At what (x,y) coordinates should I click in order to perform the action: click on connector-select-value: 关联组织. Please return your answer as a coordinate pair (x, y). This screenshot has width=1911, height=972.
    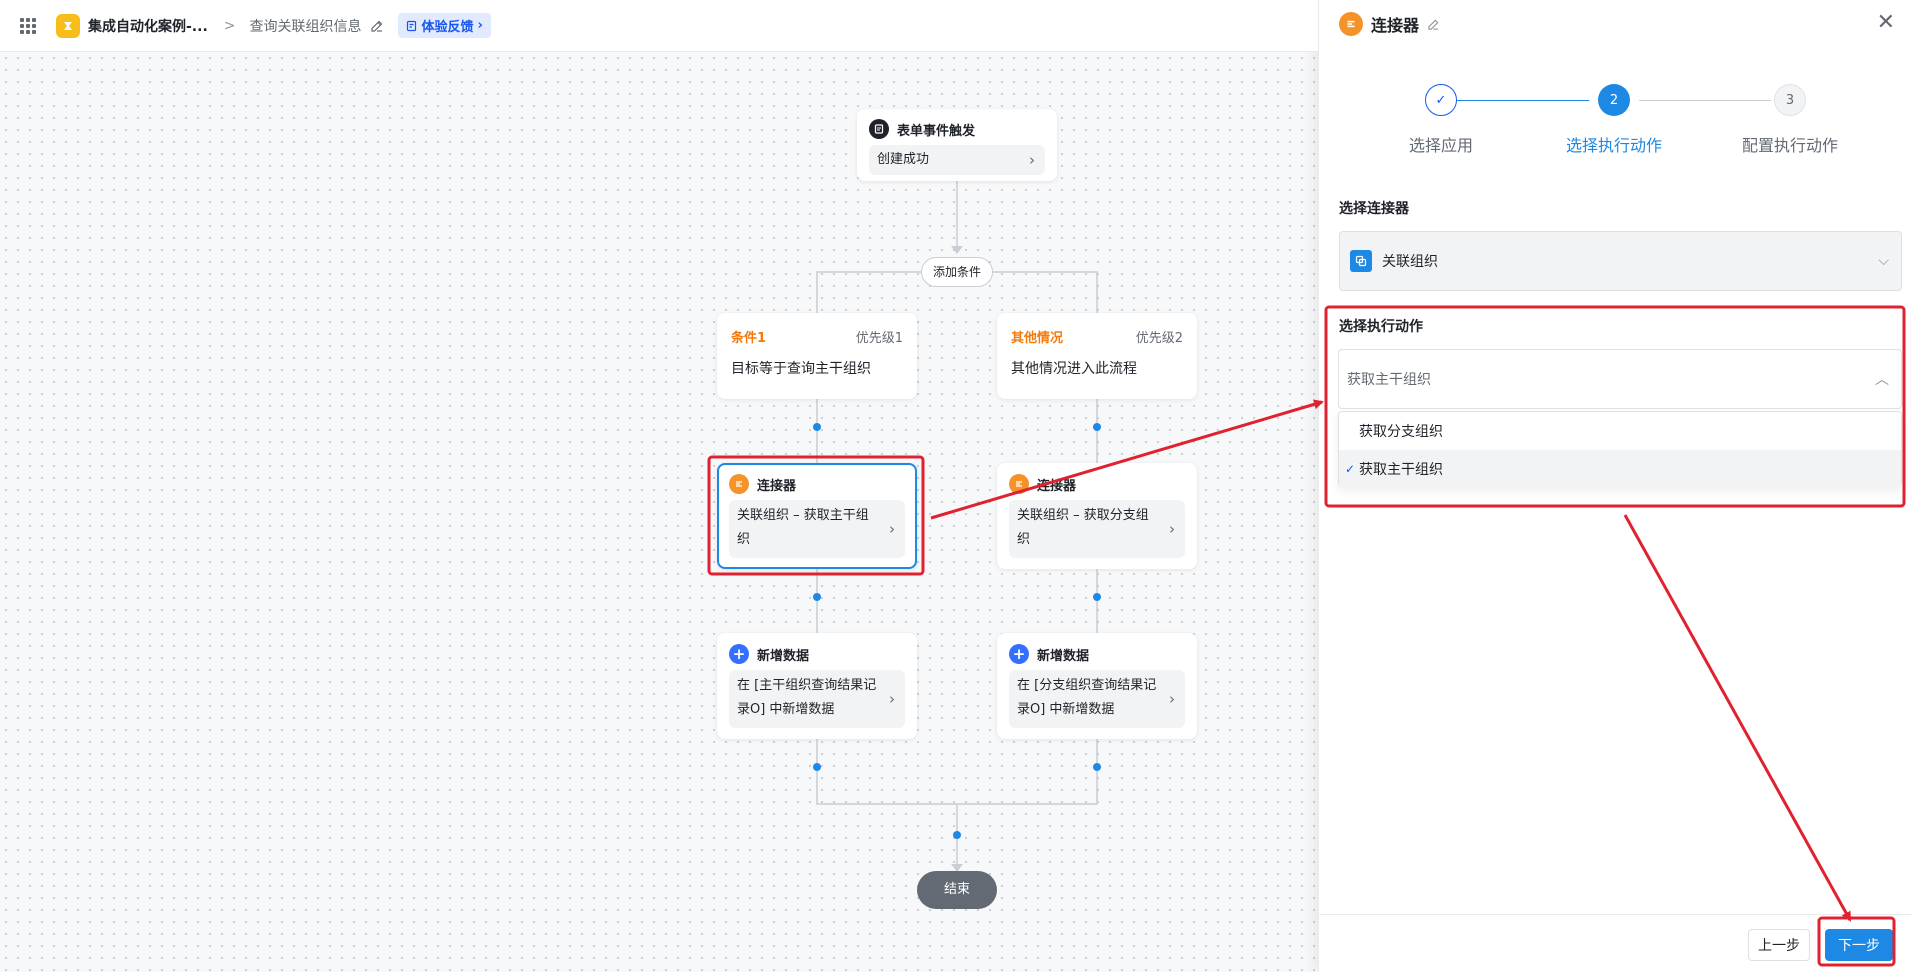
    Looking at the image, I should click on (1410, 262).